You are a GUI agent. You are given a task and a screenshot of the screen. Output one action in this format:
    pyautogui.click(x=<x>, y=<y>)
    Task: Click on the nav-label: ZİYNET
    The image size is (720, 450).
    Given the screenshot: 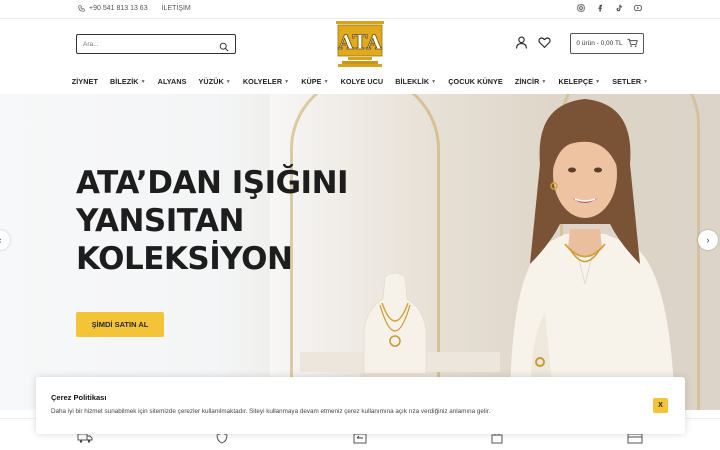 What is the action you would take?
    pyautogui.click(x=84, y=81)
    